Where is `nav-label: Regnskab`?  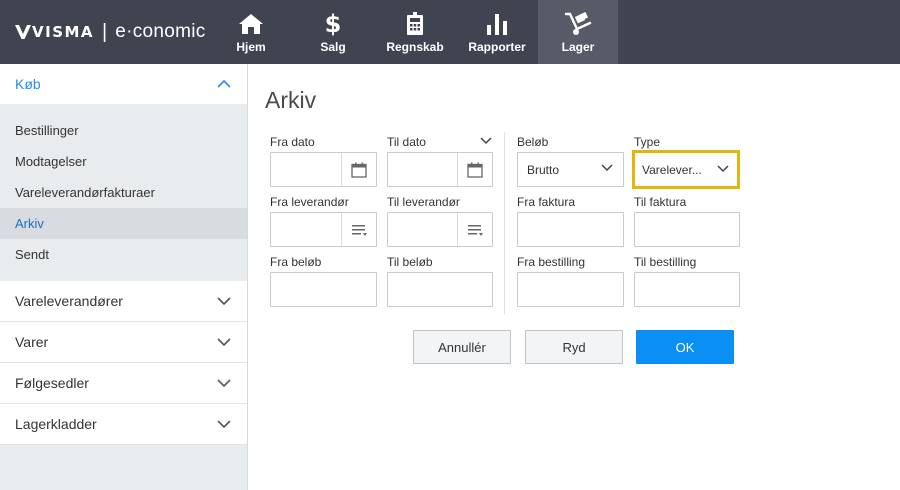 nav-label: Regnskab is located at coordinates (415, 47).